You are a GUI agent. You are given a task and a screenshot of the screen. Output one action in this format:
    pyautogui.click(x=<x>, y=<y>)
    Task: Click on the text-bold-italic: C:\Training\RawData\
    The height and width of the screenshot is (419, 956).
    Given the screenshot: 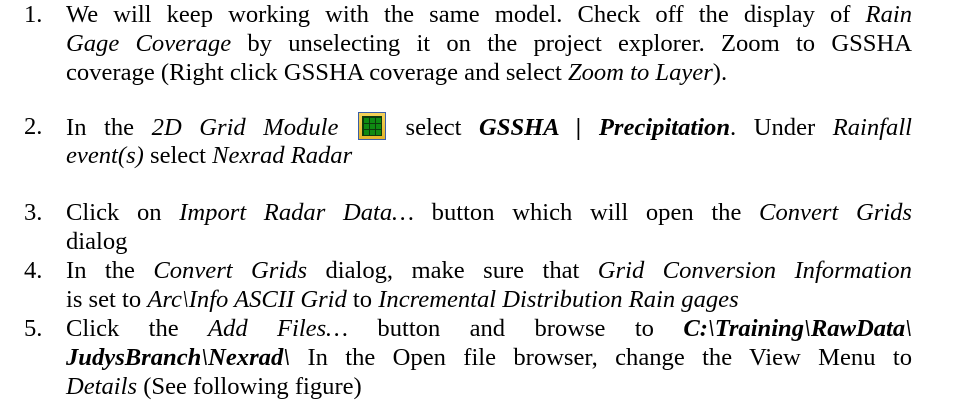 What is the action you would take?
    pyautogui.click(x=797, y=328)
    